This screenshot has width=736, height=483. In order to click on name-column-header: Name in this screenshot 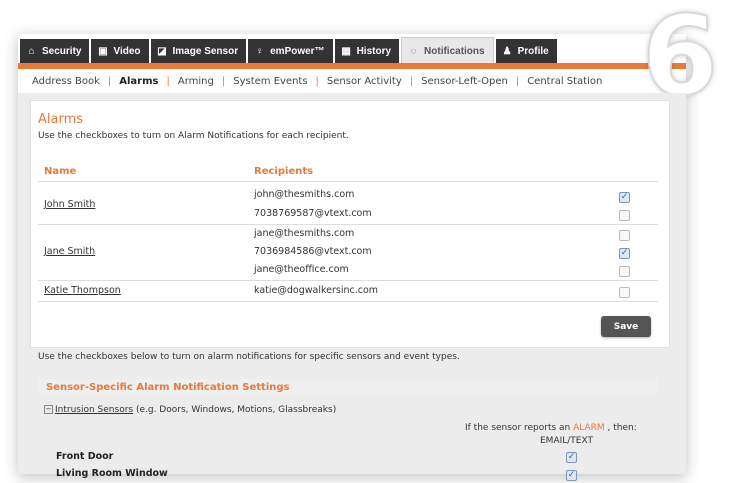, I will do `click(60, 171)`.